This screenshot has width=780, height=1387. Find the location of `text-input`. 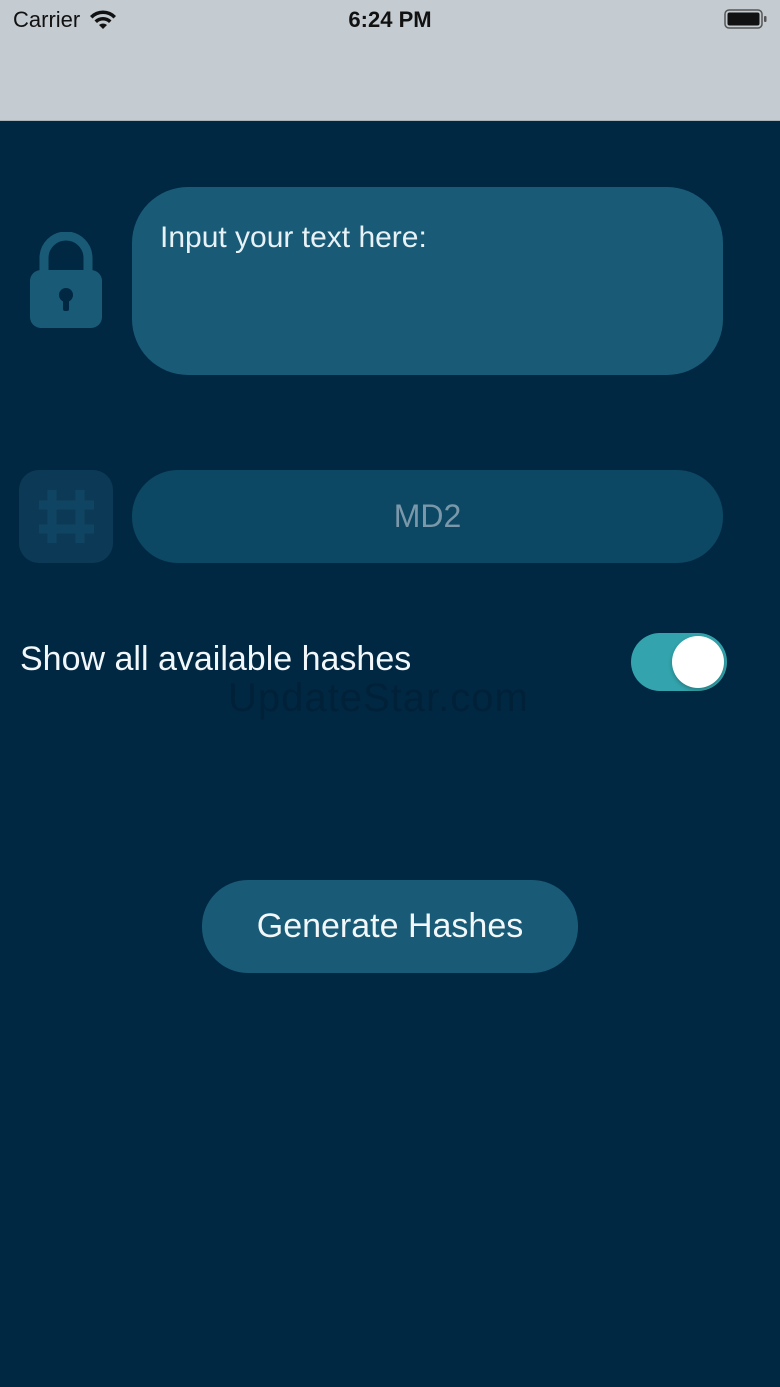

text-input is located at coordinates (427, 281).